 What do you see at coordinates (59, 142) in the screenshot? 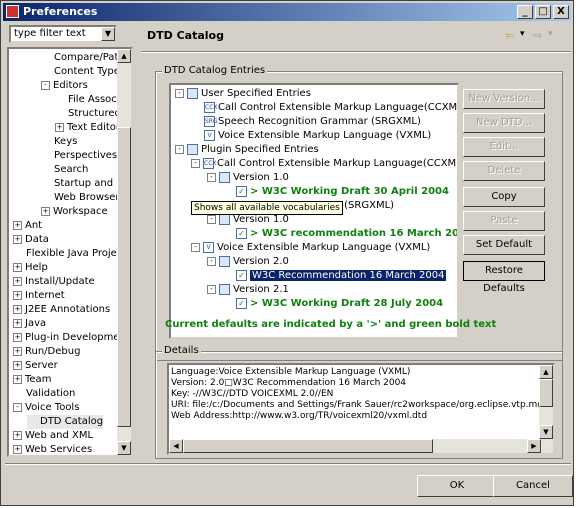
I see `nav-item: Keys` at bounding box center [59, 142].